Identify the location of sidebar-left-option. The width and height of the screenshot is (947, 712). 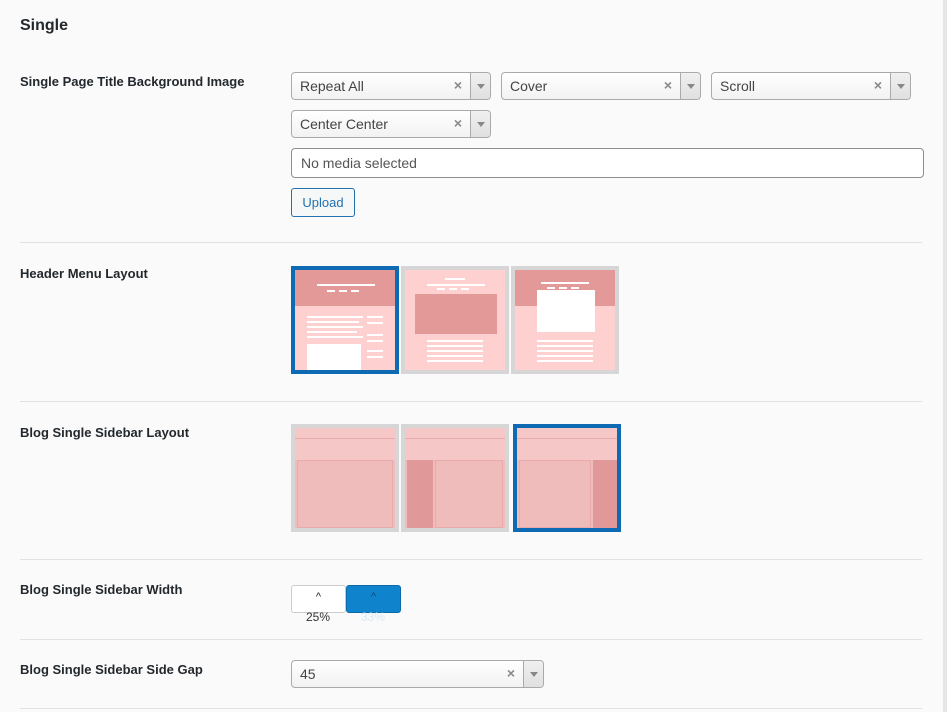
(455, 478).